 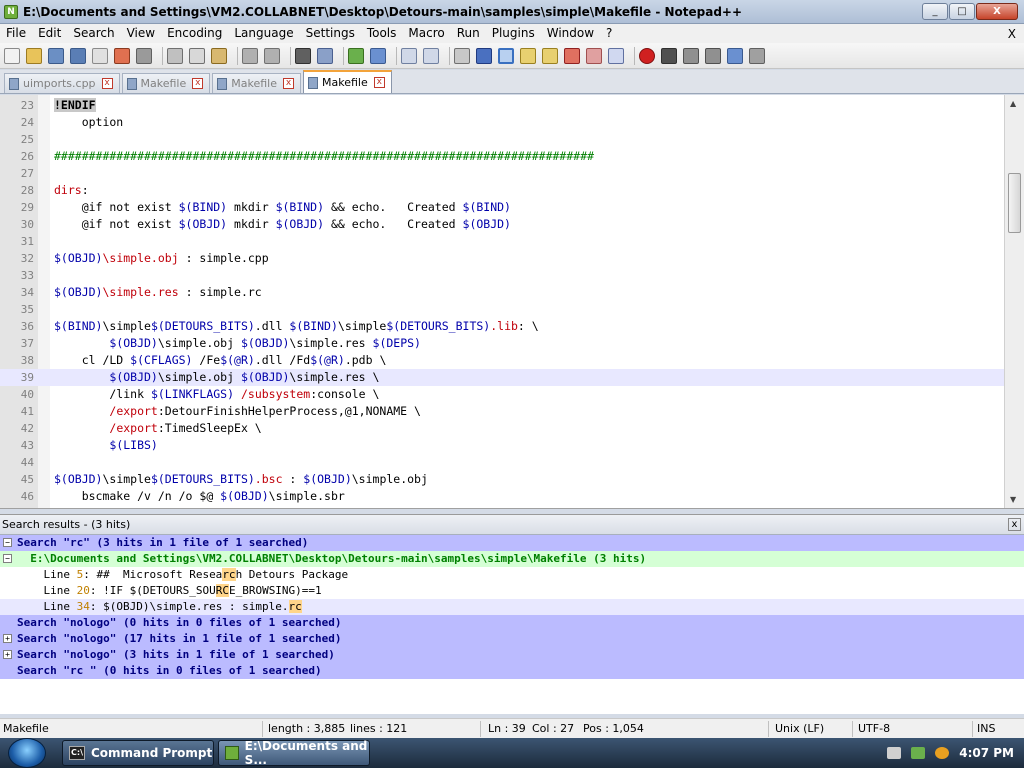 I want to click on code-line: 33, so click(x=502, y=275).